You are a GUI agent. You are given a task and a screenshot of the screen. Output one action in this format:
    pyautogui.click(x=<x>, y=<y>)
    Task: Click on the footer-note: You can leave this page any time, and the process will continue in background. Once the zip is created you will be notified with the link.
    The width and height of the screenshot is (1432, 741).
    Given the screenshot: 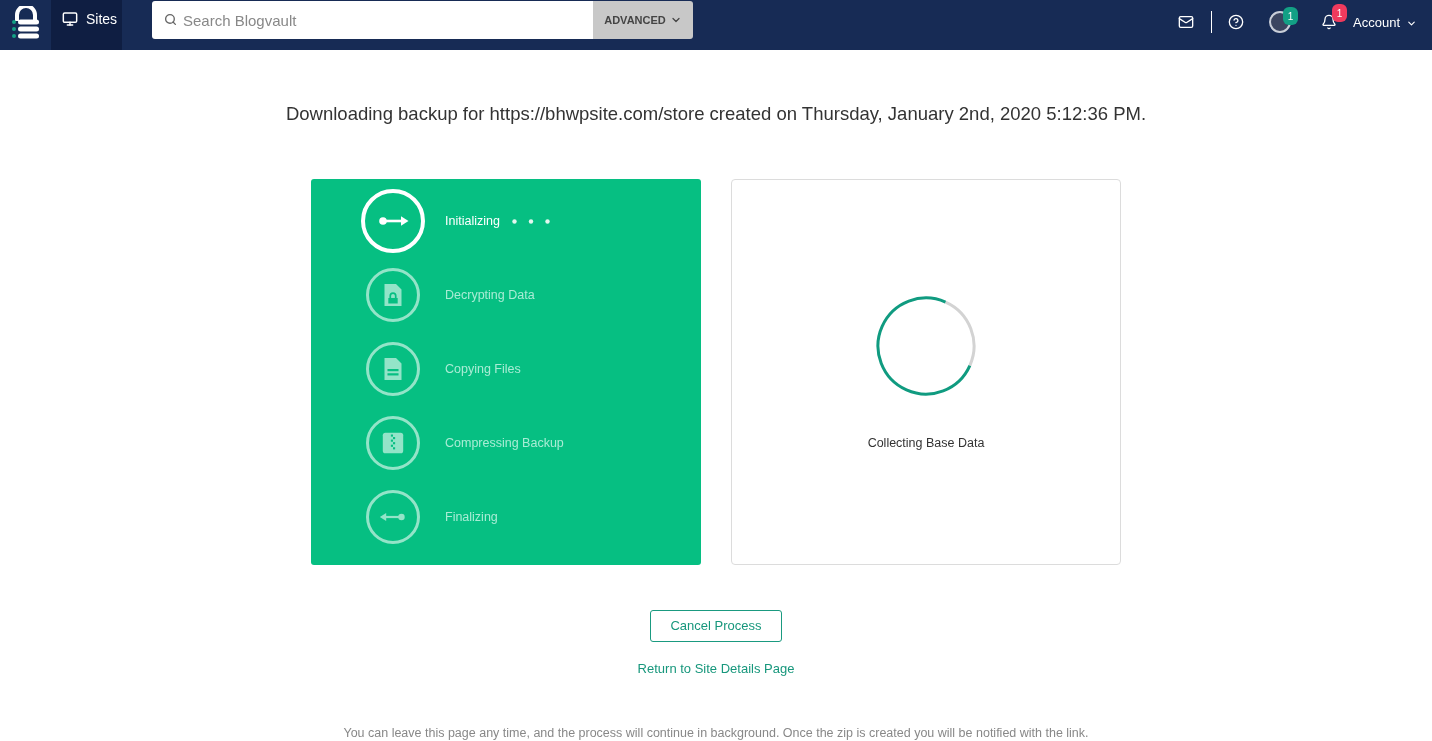 What is the action you would take?
    pyautogui.click(x=716, y=733)
    